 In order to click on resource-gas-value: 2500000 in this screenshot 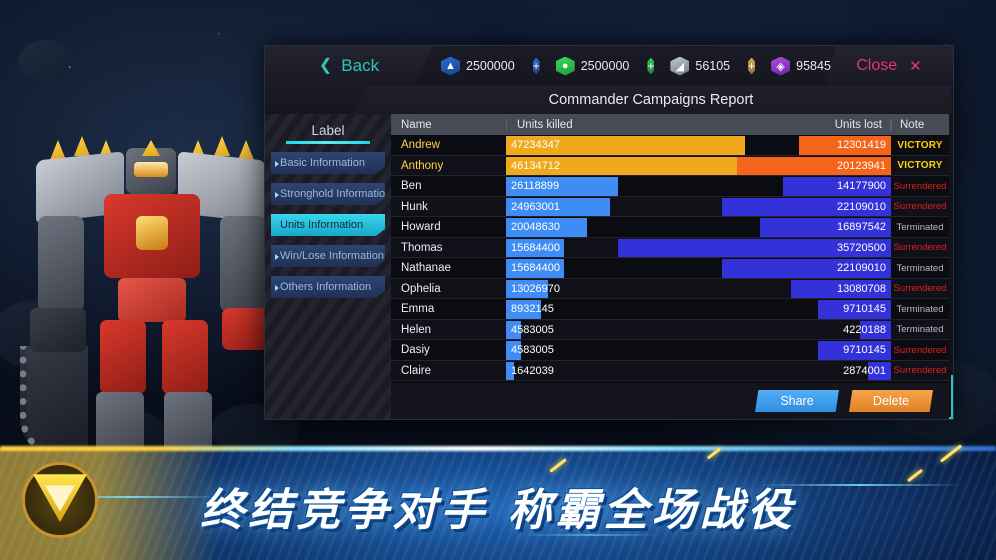, I will do `click(605, 66)`.